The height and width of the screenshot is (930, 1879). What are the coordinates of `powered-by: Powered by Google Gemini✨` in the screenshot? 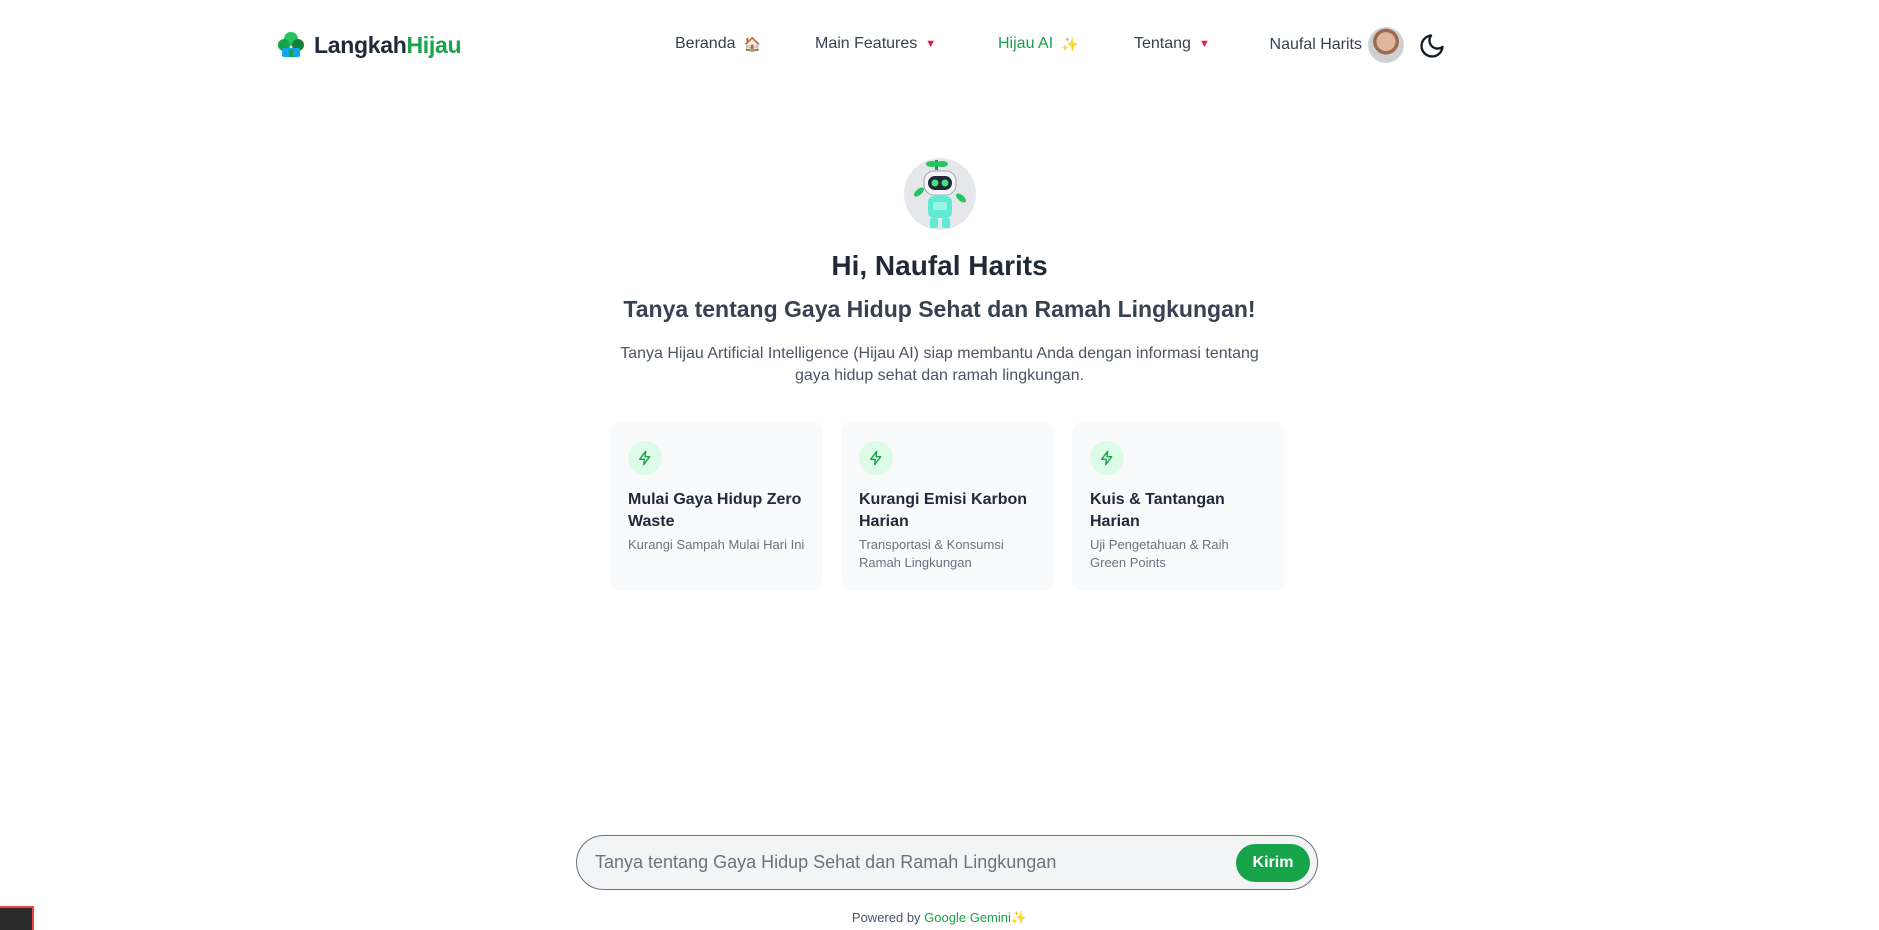 It's located at (939, 918).